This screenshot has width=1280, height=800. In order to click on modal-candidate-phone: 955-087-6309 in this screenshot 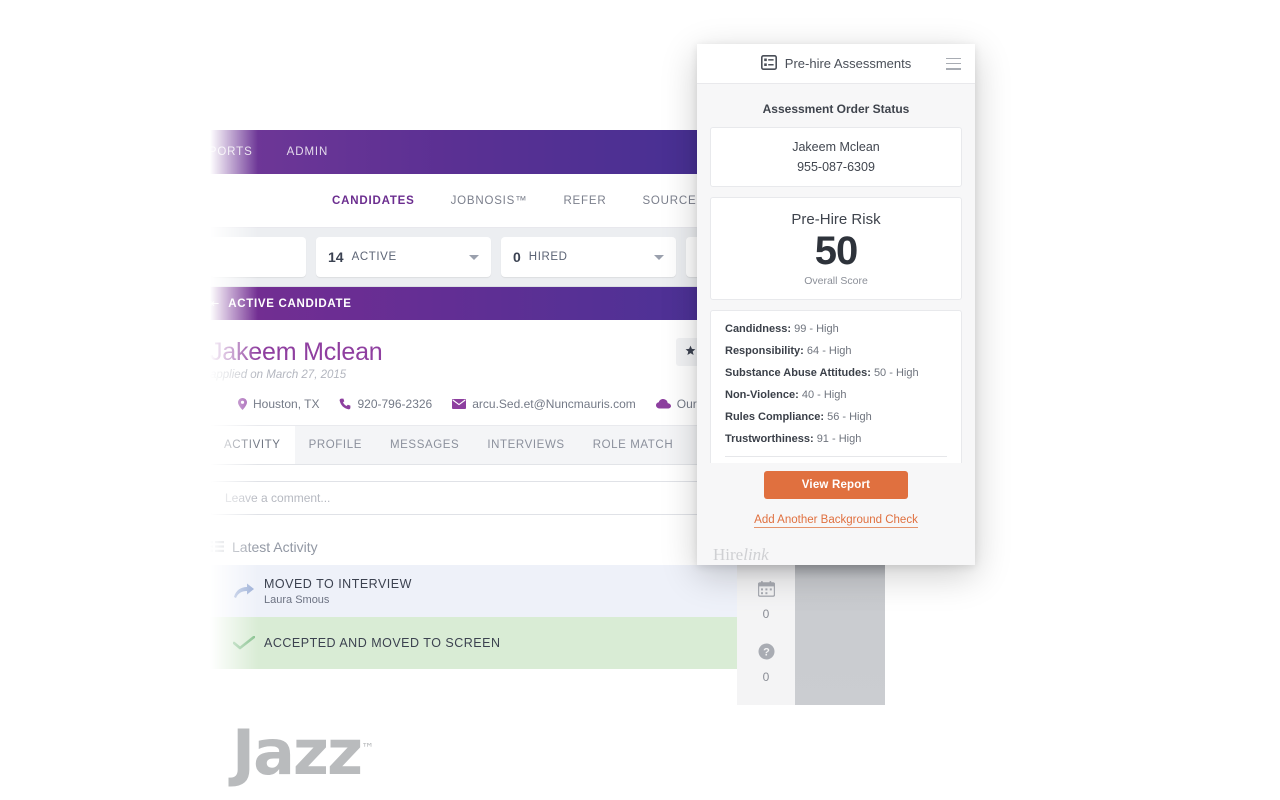, I will do `click(836, 167)`.